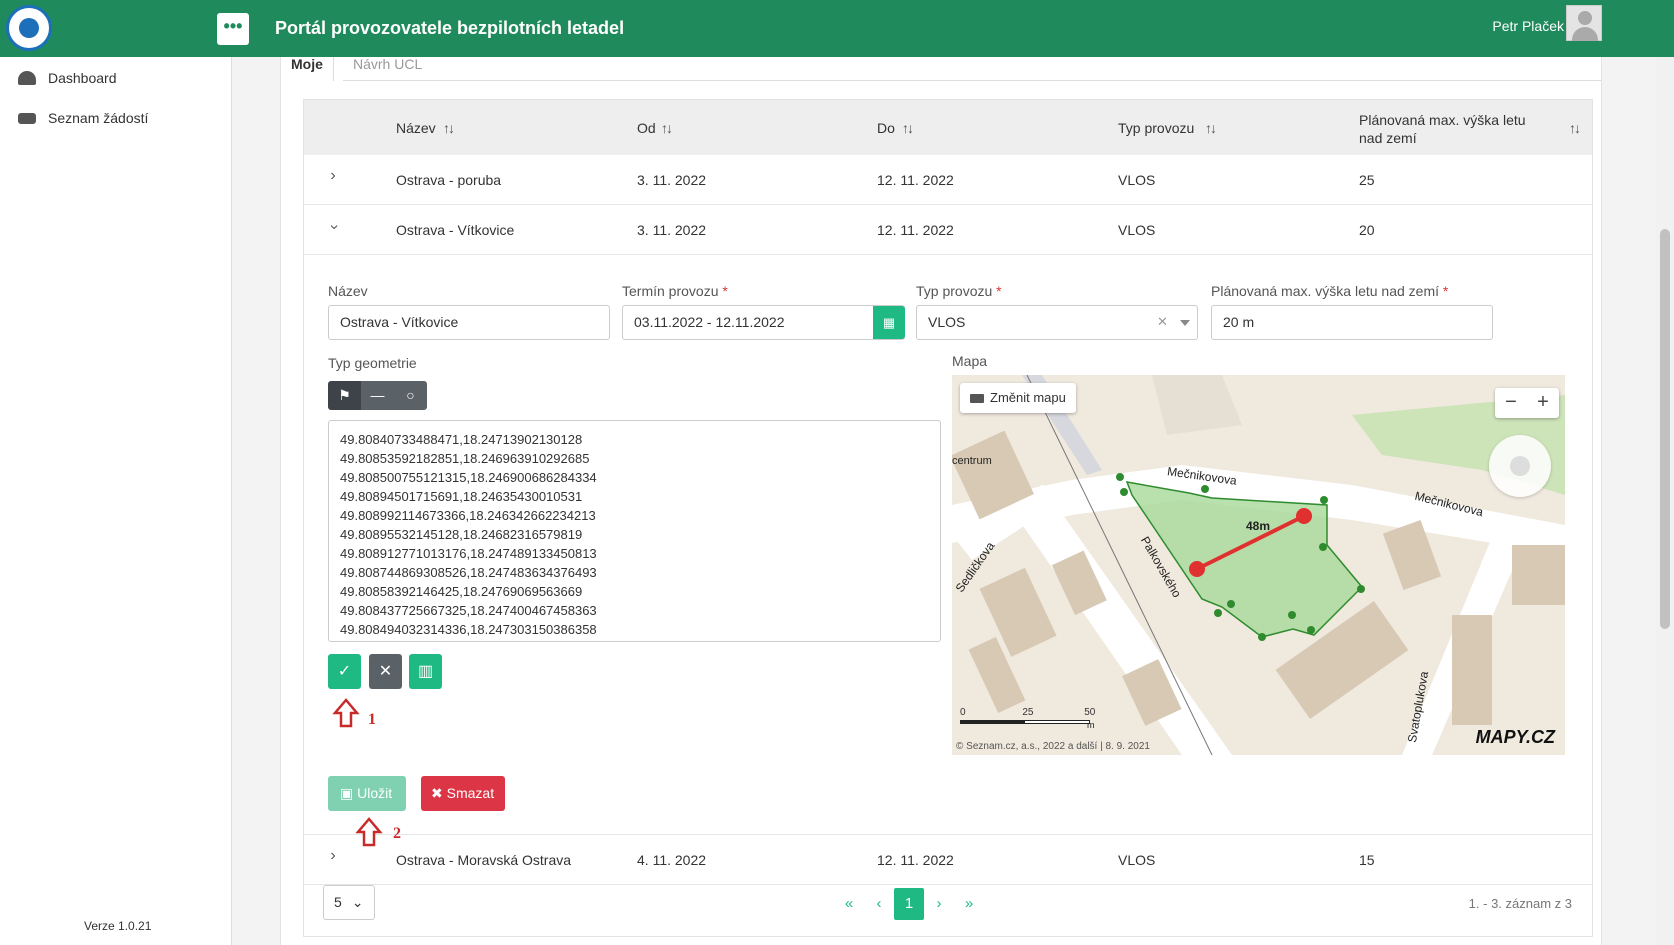  I want to click on cancel-geometry-button: ✕, so click(385, 671).